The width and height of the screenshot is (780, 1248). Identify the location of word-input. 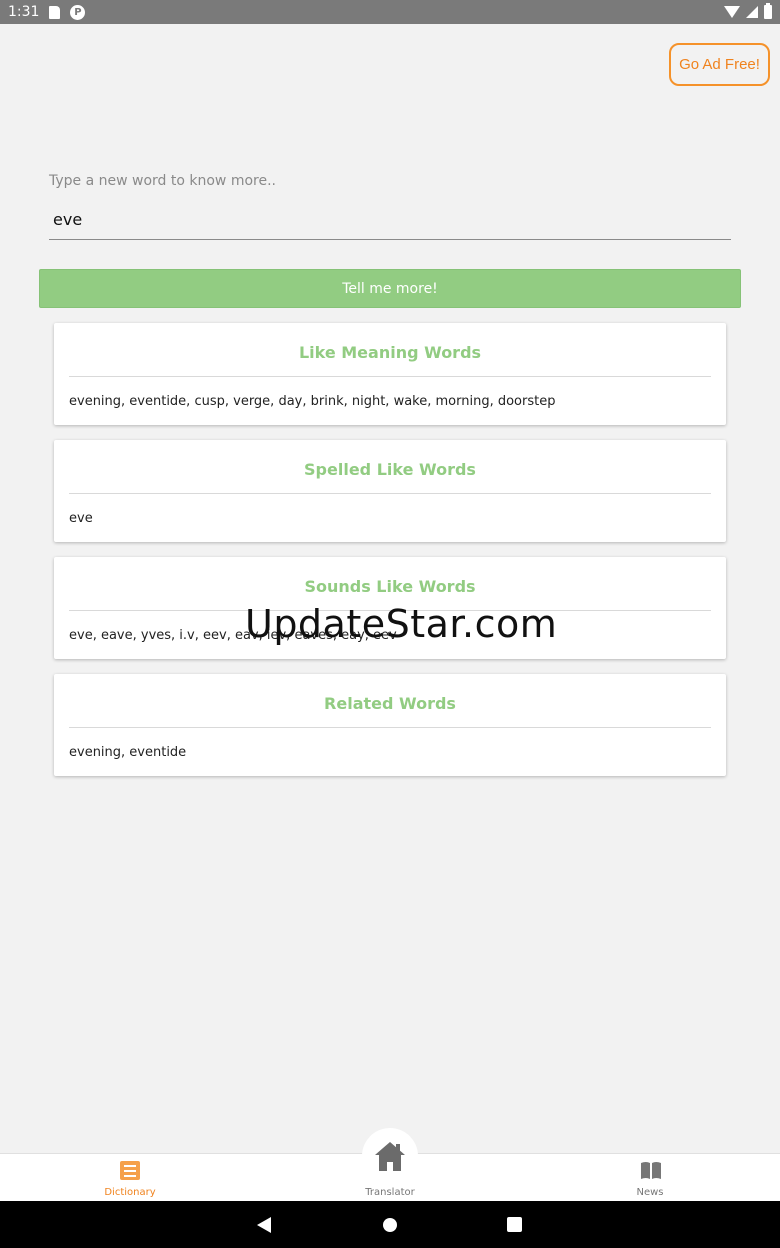
(390, 220).